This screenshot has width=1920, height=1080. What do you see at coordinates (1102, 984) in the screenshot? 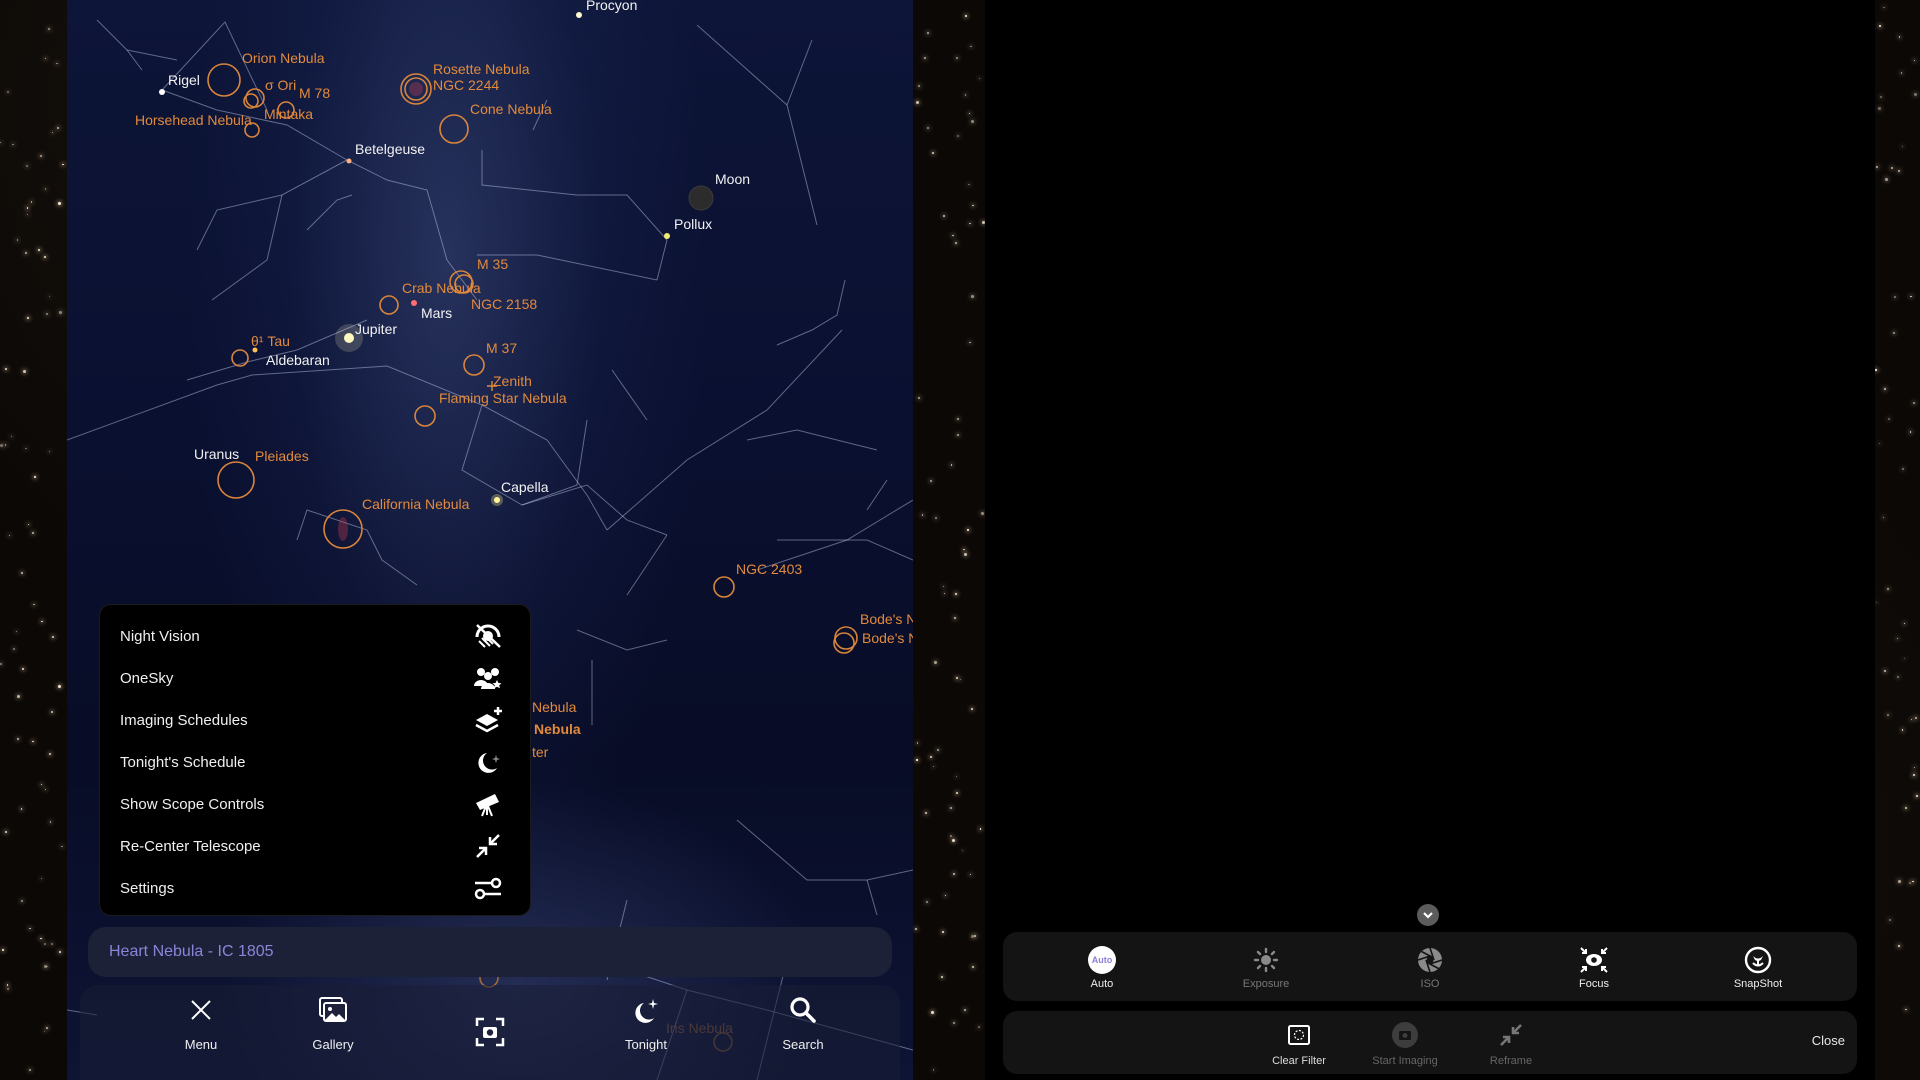
I see `auto-label: Auto` at bounding box center [1102, 984].